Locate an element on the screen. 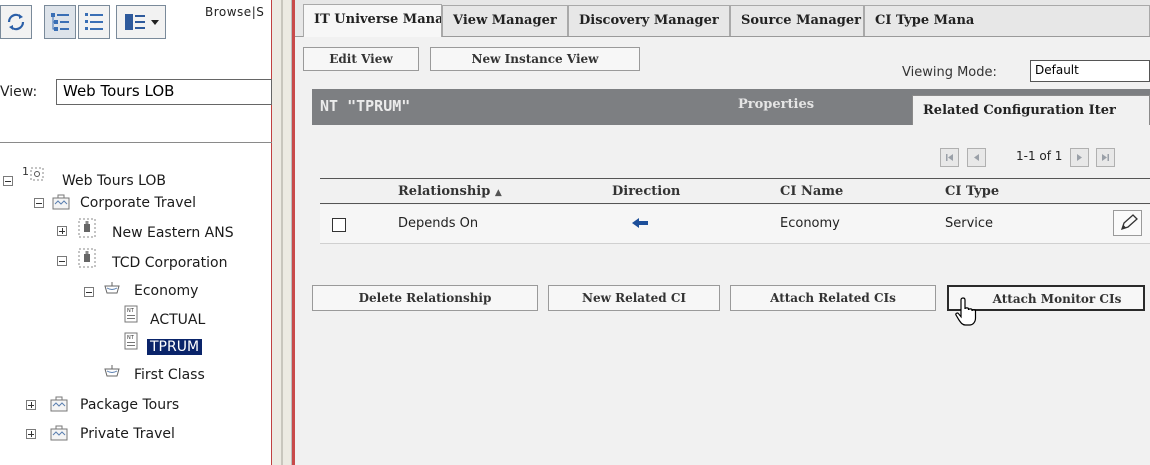  list-view-button is located at coordinates (94, 22).